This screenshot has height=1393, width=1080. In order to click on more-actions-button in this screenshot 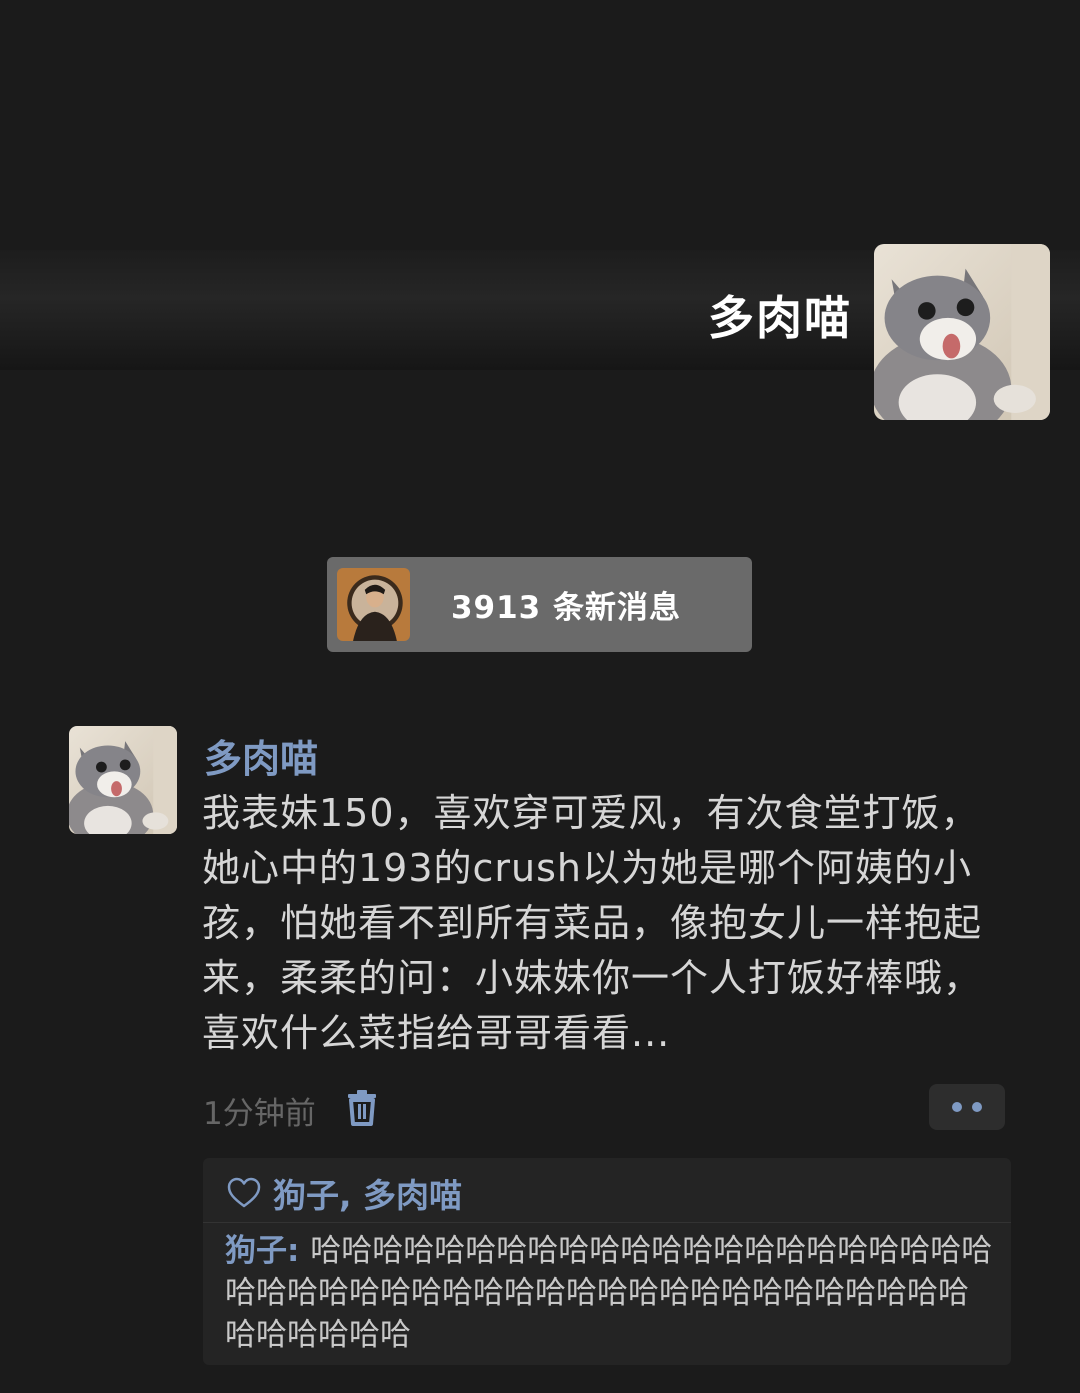, I will do `click(967, 1107)`.